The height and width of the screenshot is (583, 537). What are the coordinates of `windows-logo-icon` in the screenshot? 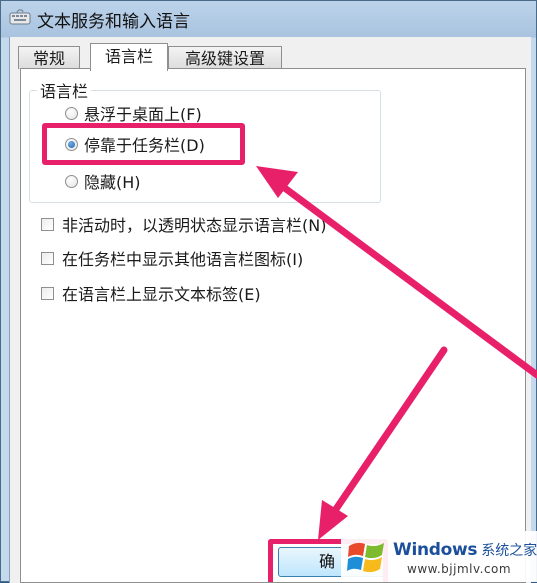 It's located at (365, 557).